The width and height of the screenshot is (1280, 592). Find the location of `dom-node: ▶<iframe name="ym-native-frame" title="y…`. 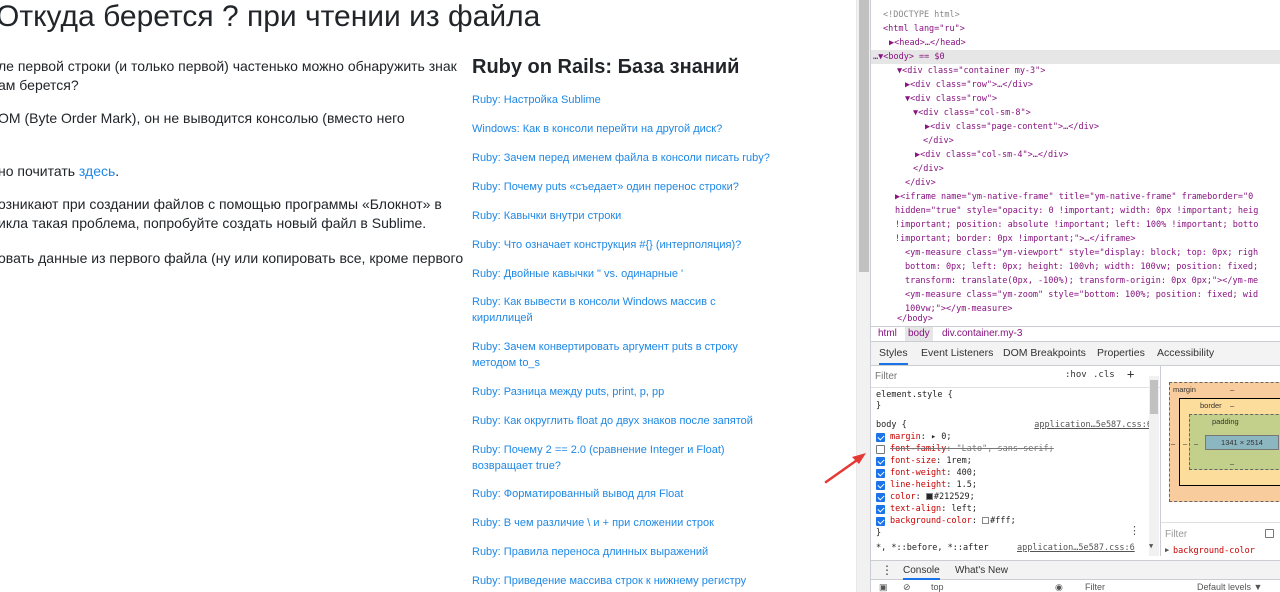

dom-node: ▶<iframe name="ym-native-frame" title="y… is located at coordinates (1074, 197).